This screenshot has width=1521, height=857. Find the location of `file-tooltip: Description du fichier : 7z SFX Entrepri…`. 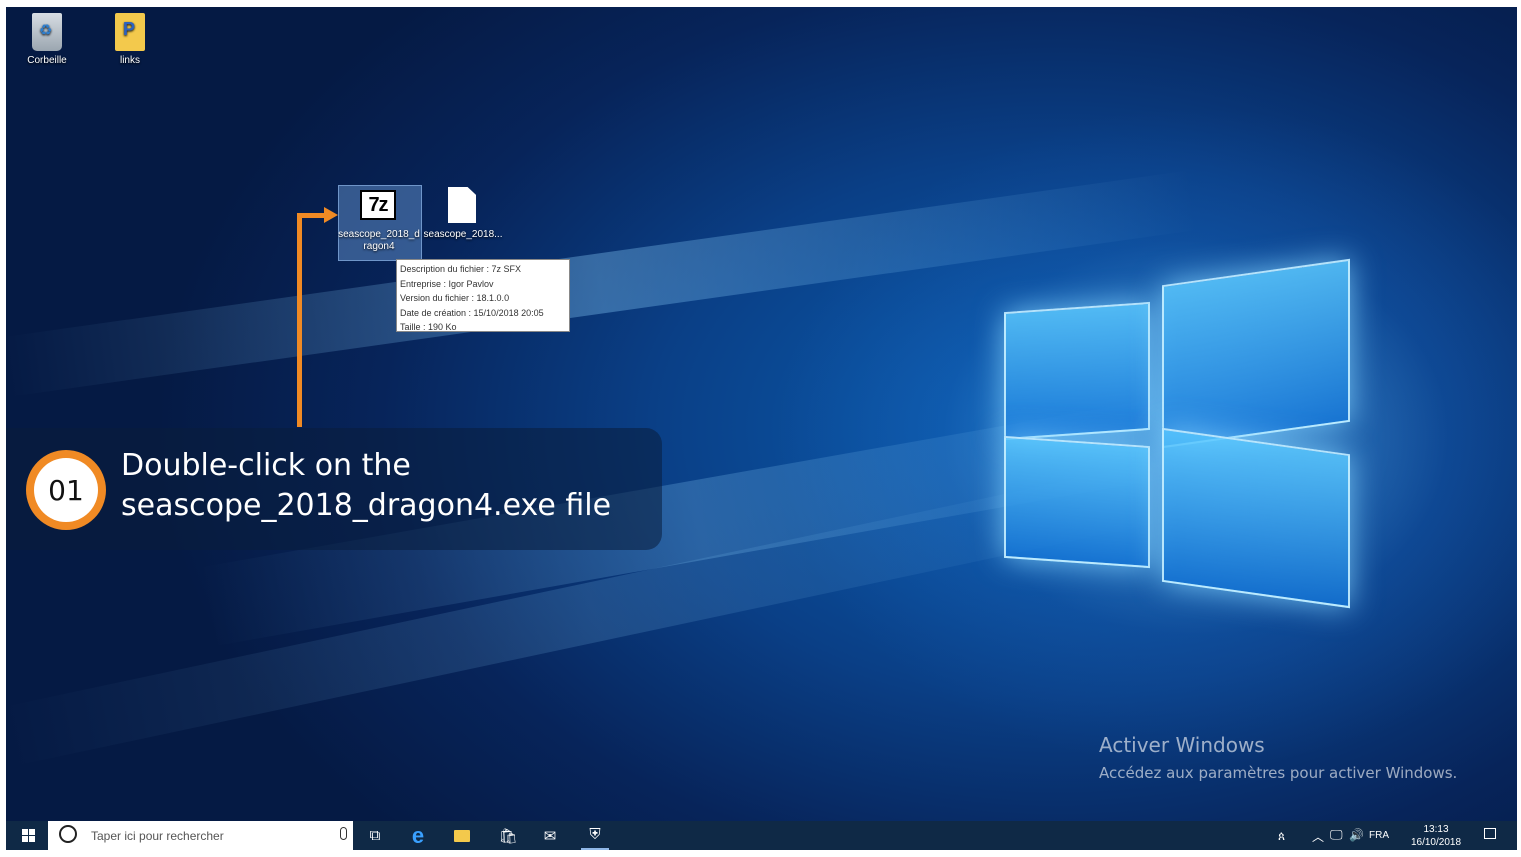

file-tooltip: Description du fichier : 7z SFX Entrepri… is located at coordinates (483, 295).